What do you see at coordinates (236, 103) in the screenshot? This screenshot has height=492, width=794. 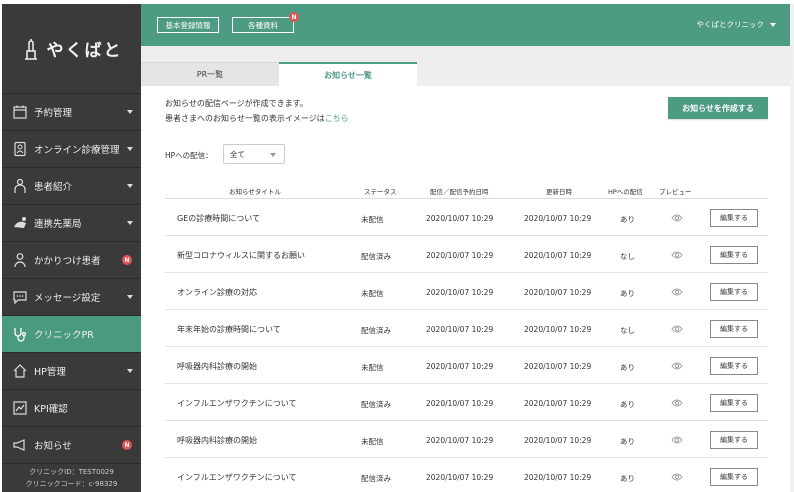 I see `intro-text: お知らせの配信ページが作成できます。` at bounding box center [236, 103].